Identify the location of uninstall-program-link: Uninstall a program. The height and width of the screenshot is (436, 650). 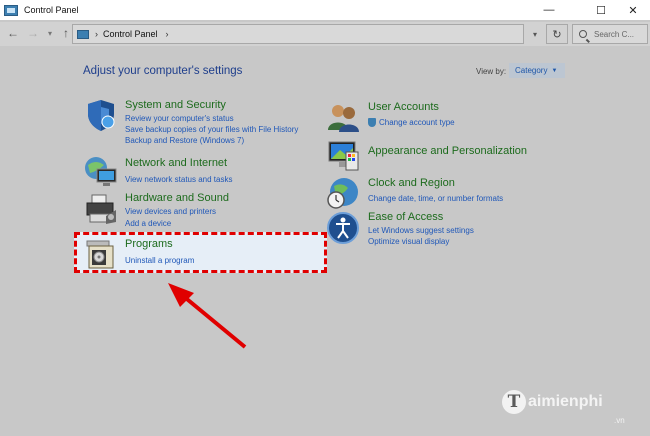
(159, 260).